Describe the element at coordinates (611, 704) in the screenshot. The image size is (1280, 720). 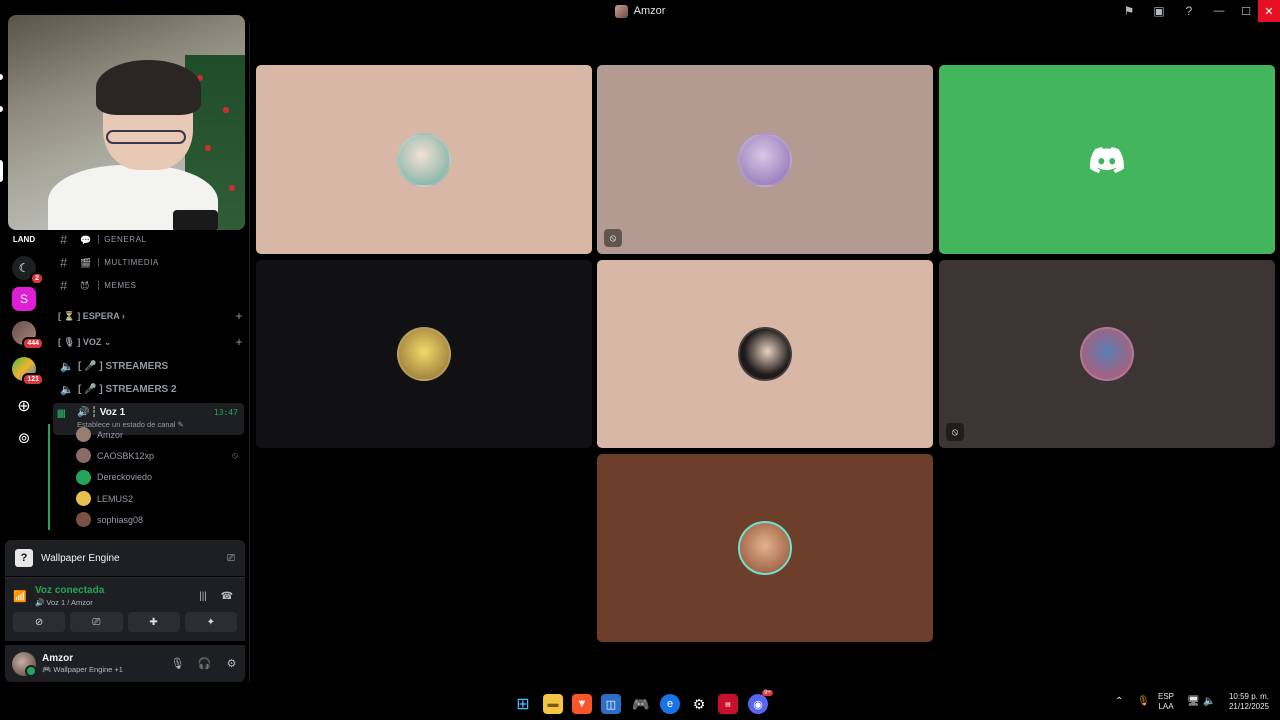
I see `store-icon: ◫` at that location.